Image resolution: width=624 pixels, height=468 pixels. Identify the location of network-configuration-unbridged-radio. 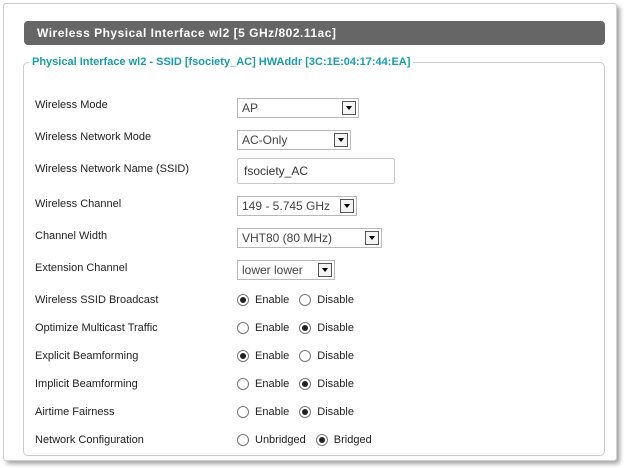
(243, 440).